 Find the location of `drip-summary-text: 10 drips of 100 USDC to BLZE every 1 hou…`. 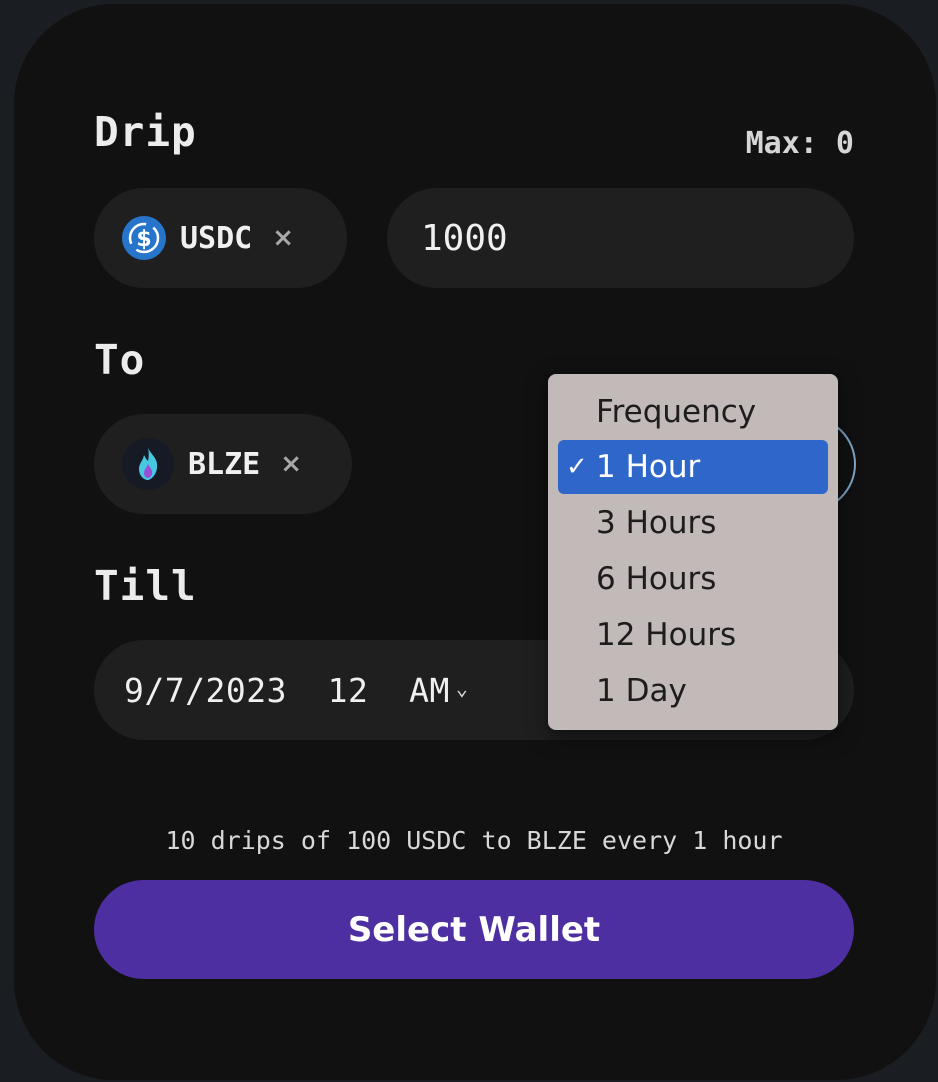

drip-summary-text: 10 drips of 100 USDC to BLZE every 1 hou… is located at coordinates (474, 840).